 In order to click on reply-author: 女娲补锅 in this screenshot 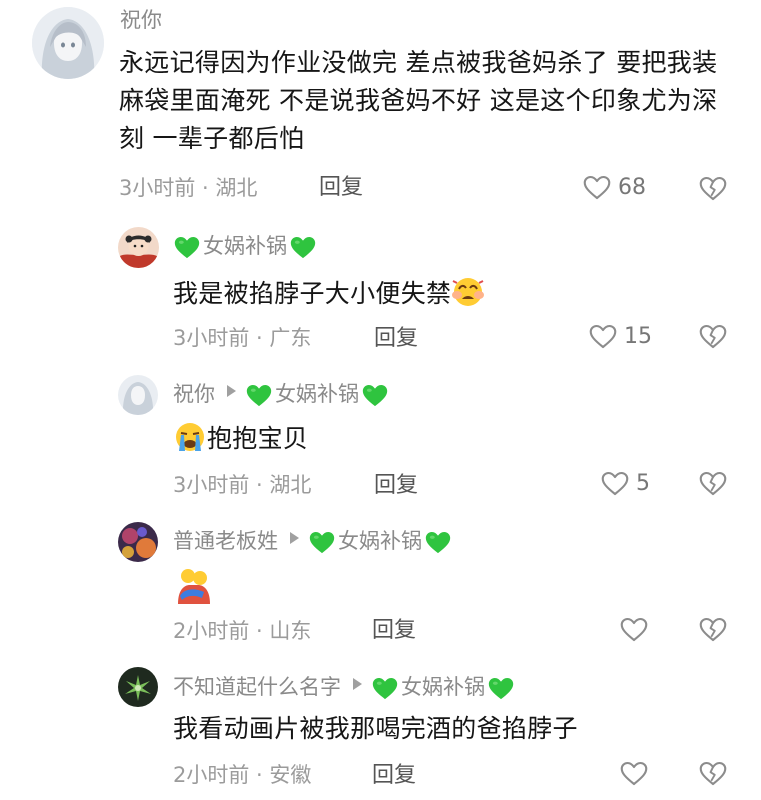, I will do `click(245, 246)`.